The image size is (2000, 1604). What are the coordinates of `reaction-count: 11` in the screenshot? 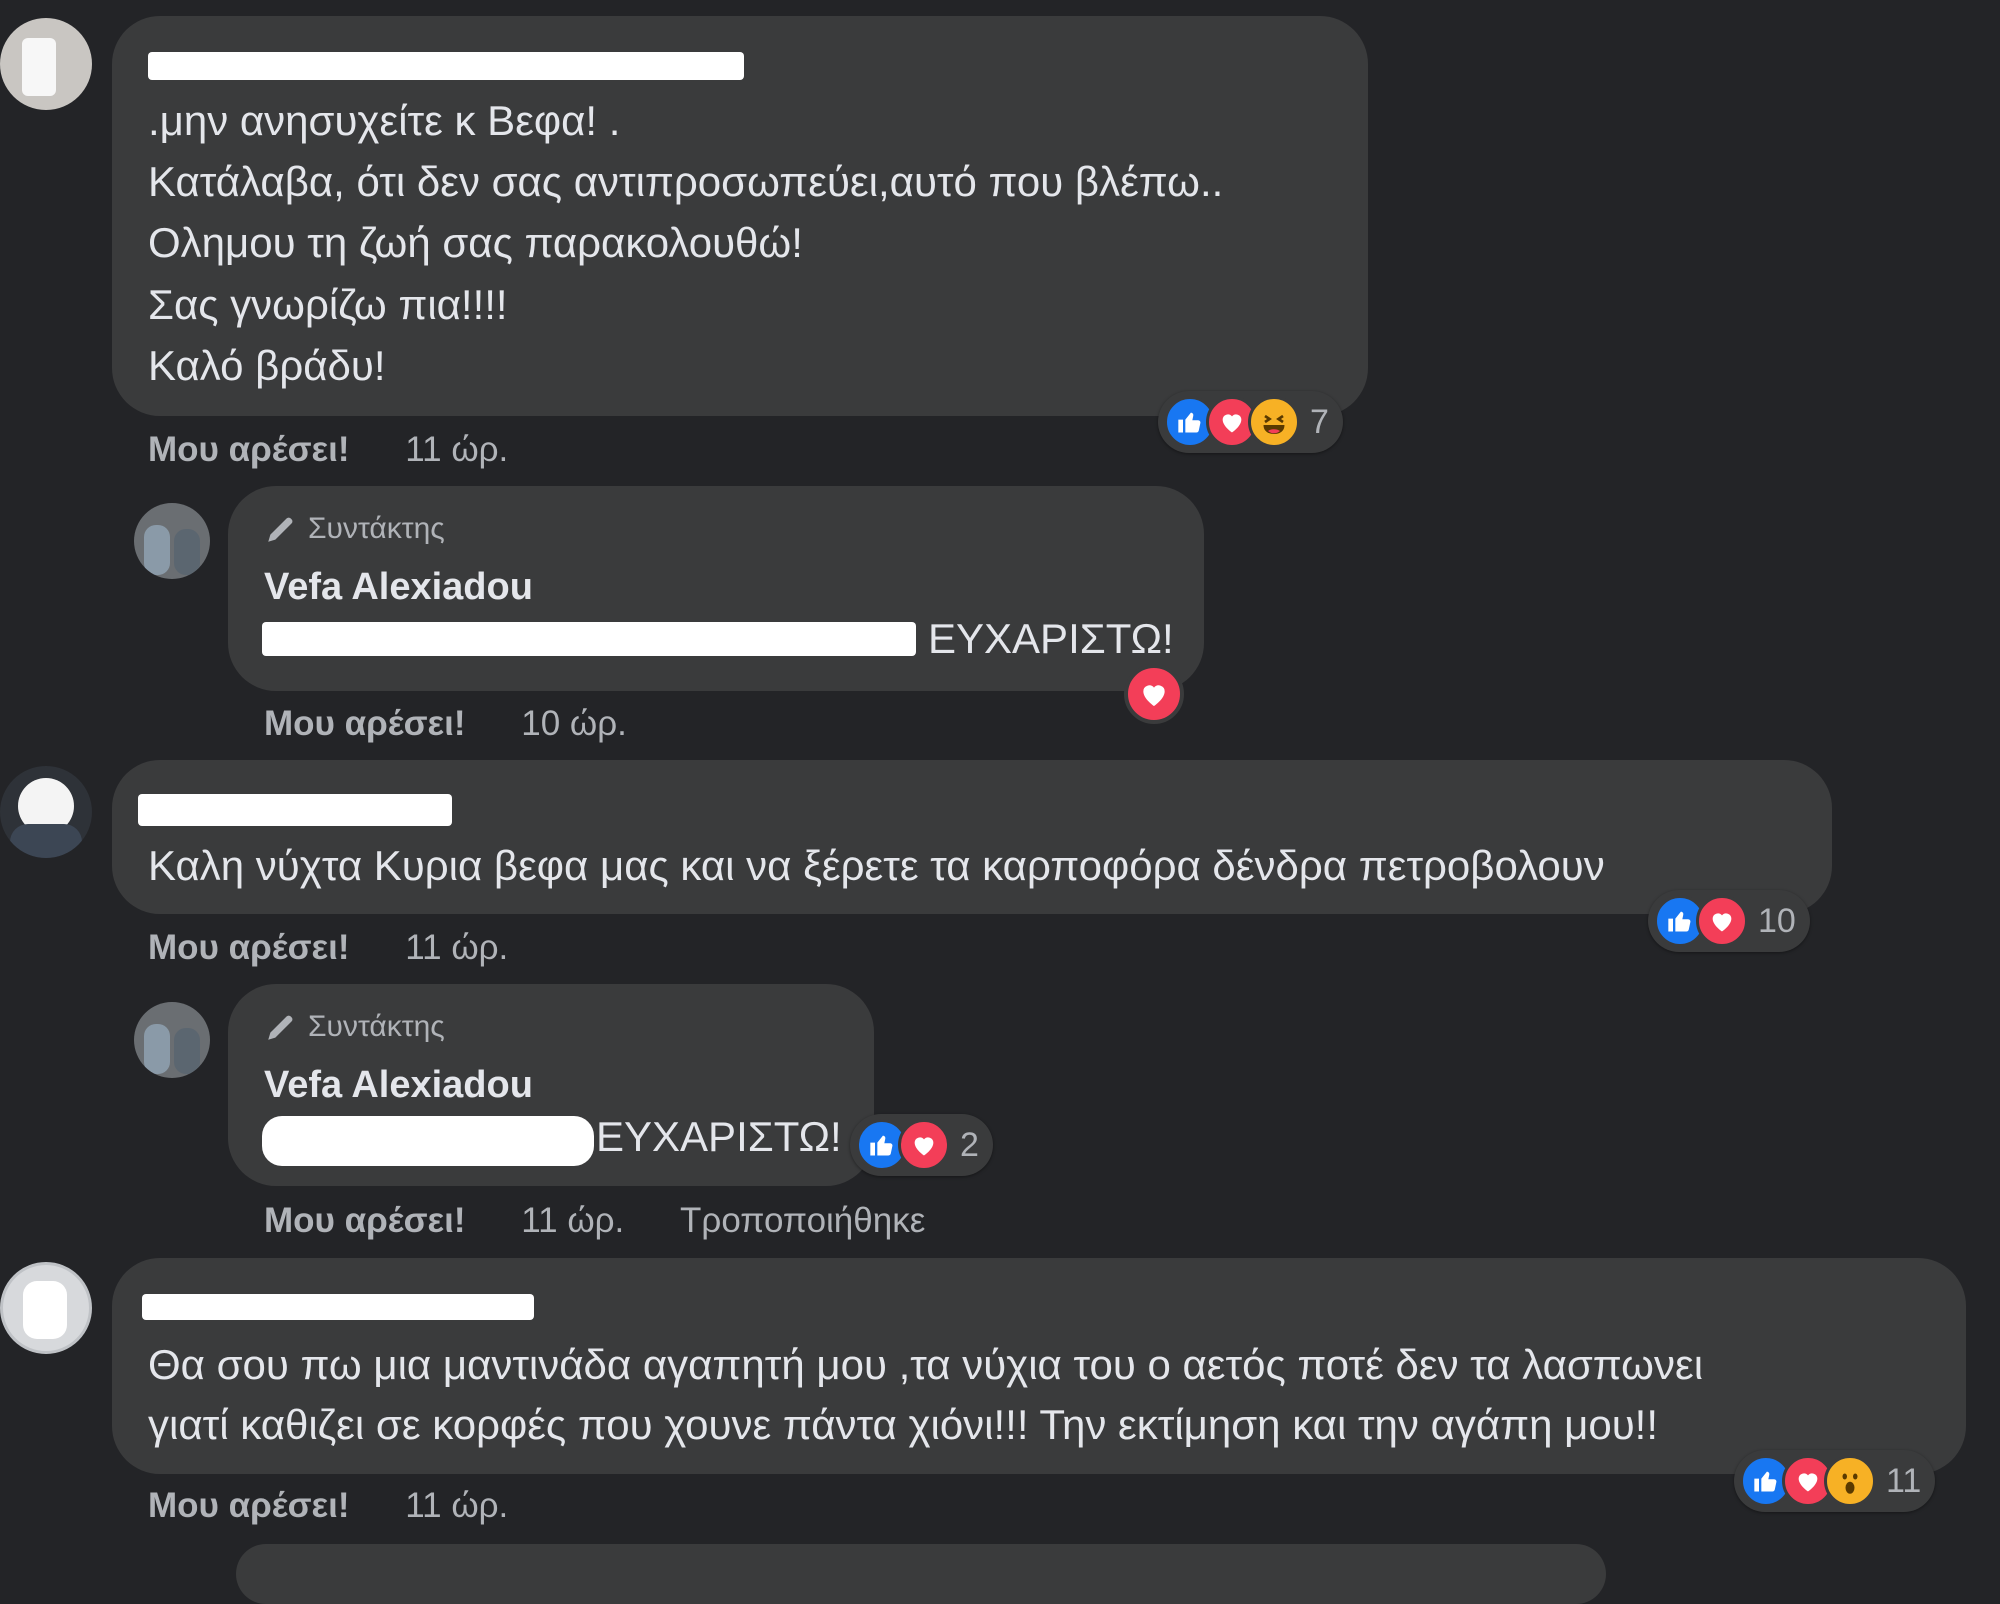 It's located at (1904, 1480).